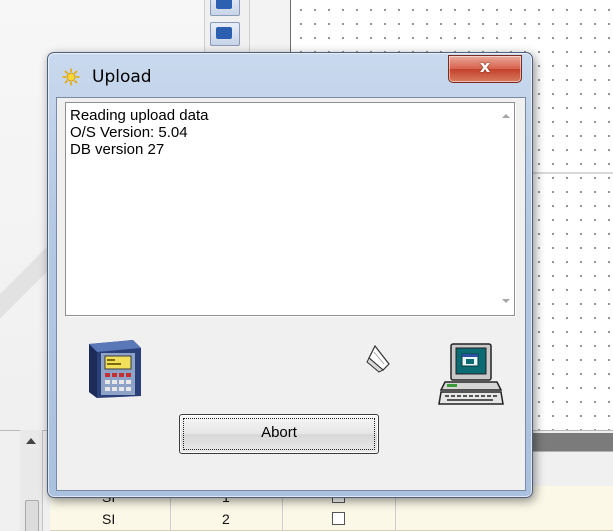 The image size is (613, 531). I want to click on close-icon: x, so click(485, 66).